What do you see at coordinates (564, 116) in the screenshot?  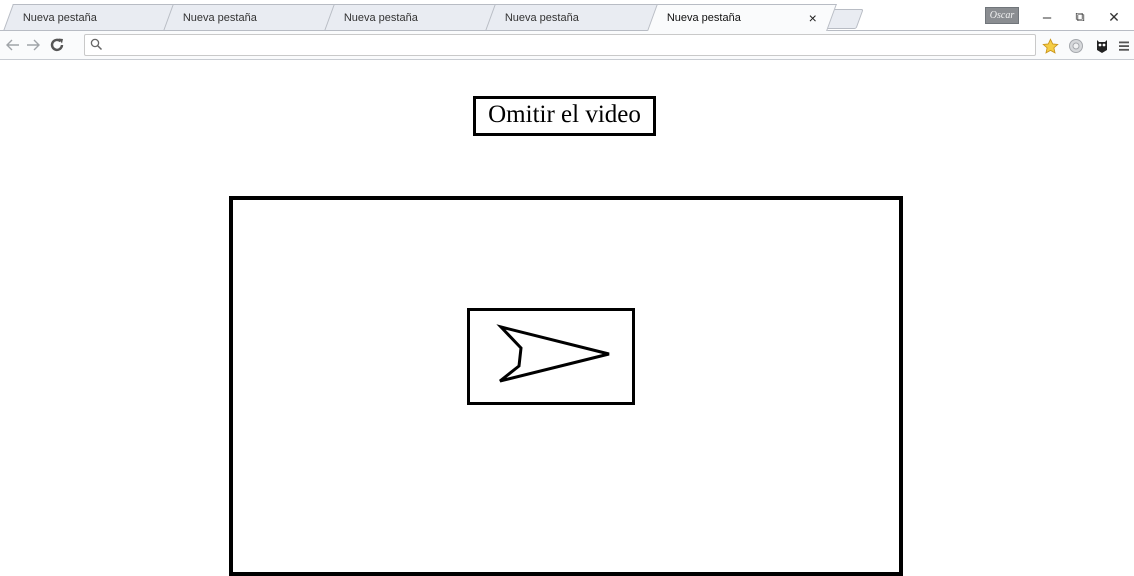 I see `skip-video-button: Omitir el video` at bounding box center [564, 116].